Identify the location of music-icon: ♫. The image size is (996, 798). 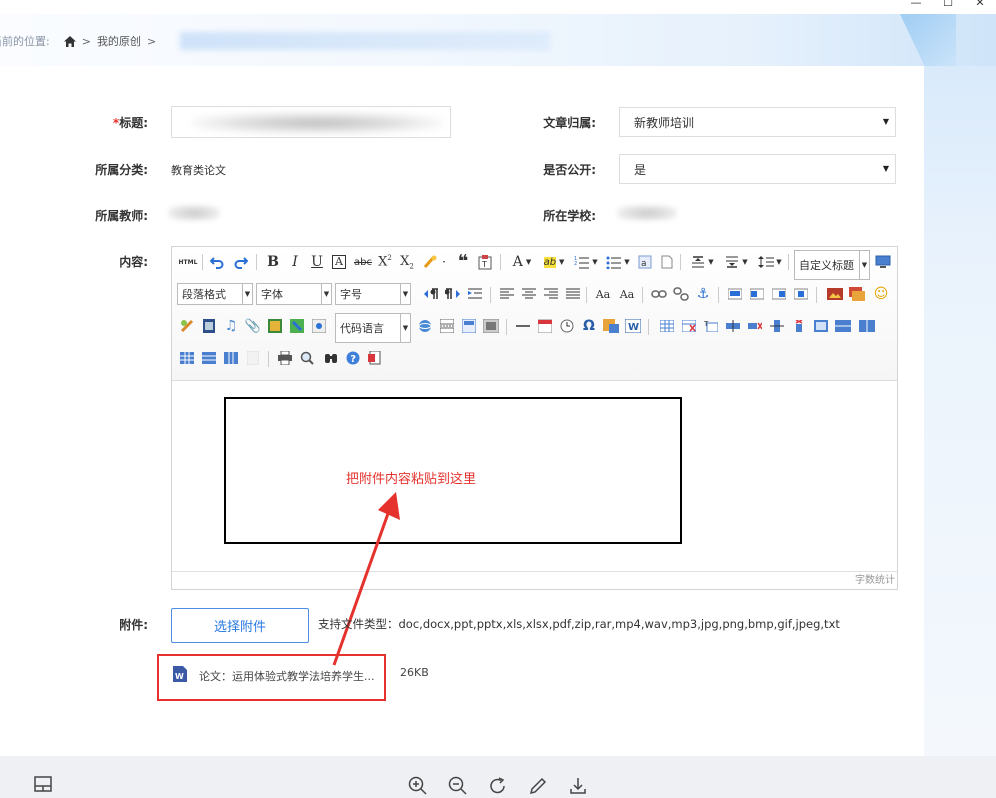
(231, 326).